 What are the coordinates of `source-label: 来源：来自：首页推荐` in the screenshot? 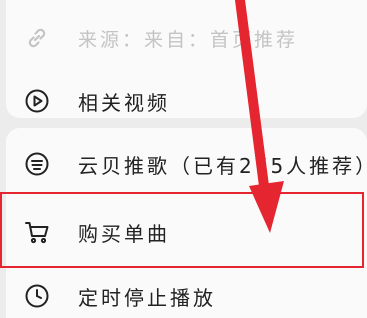 It's located at (188, 39).